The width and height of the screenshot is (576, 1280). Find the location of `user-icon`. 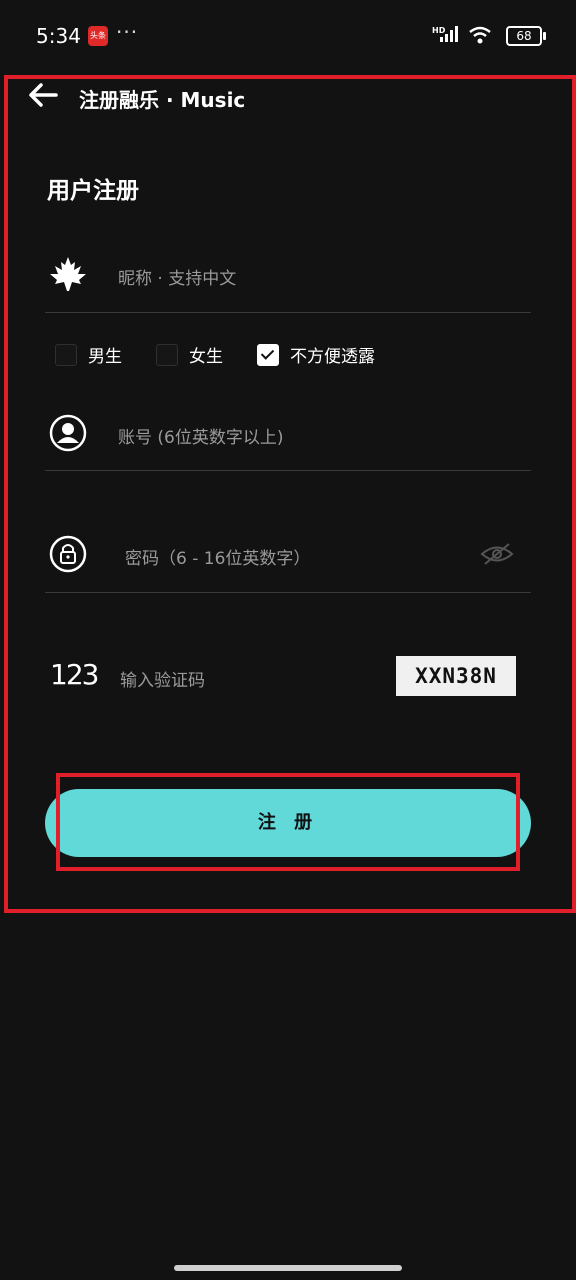

user-icon is located at coordinates (68, 433).